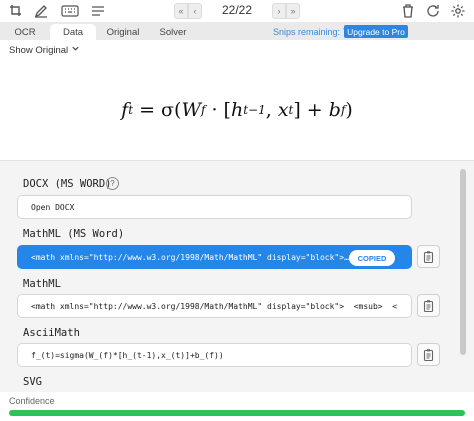 The height and width of the screenshot is (421, 474). I want to click on copy-mathml-button, so click(428, 305).